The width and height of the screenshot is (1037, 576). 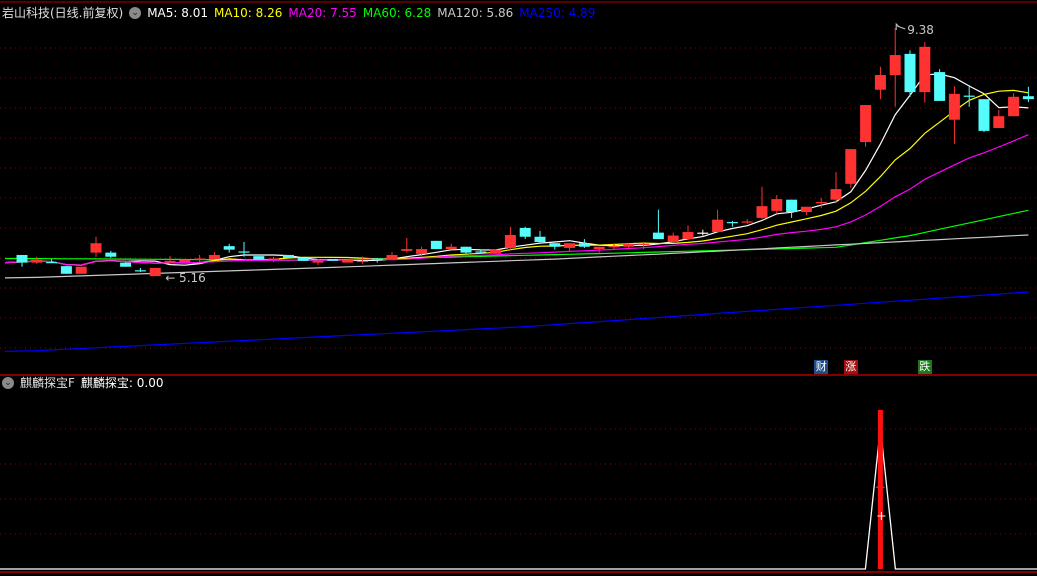 What do you see at coordinates (880, 485) in the screenshot?
I see `signal-arrow-icon` at bounding box center [880, 485].